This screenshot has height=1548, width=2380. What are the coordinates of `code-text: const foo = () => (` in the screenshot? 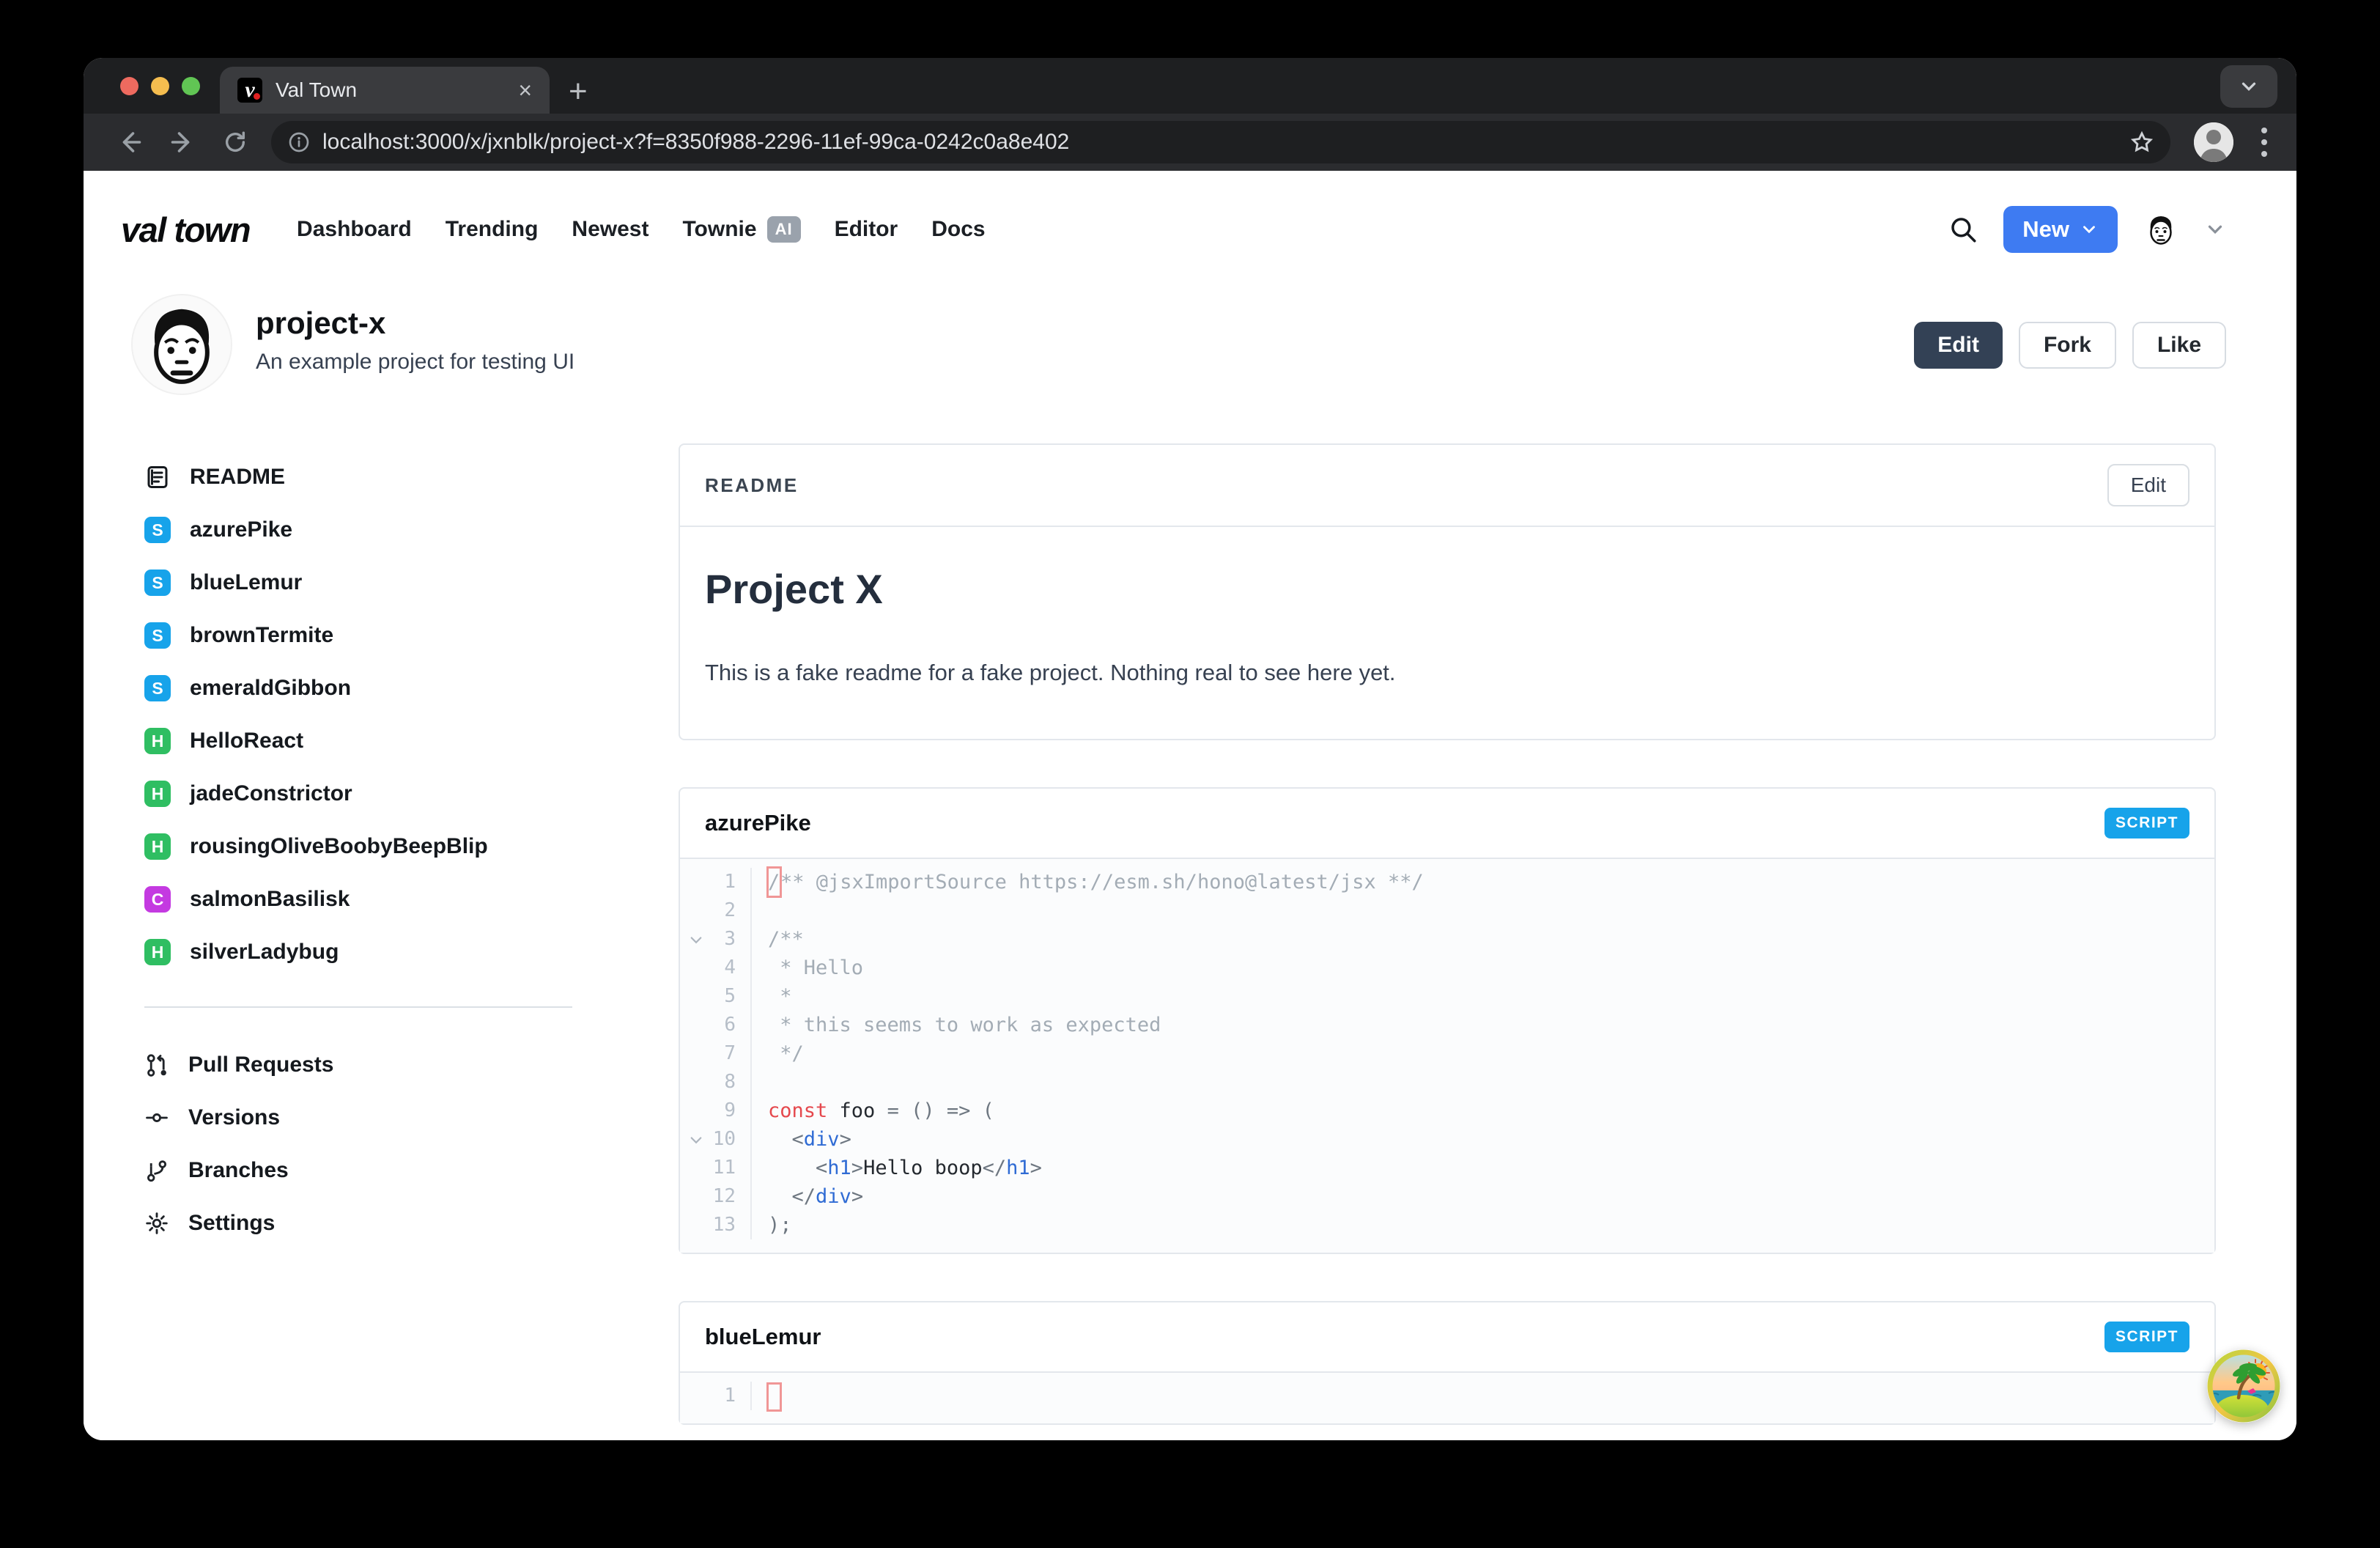 It's located at (1482, 1110).